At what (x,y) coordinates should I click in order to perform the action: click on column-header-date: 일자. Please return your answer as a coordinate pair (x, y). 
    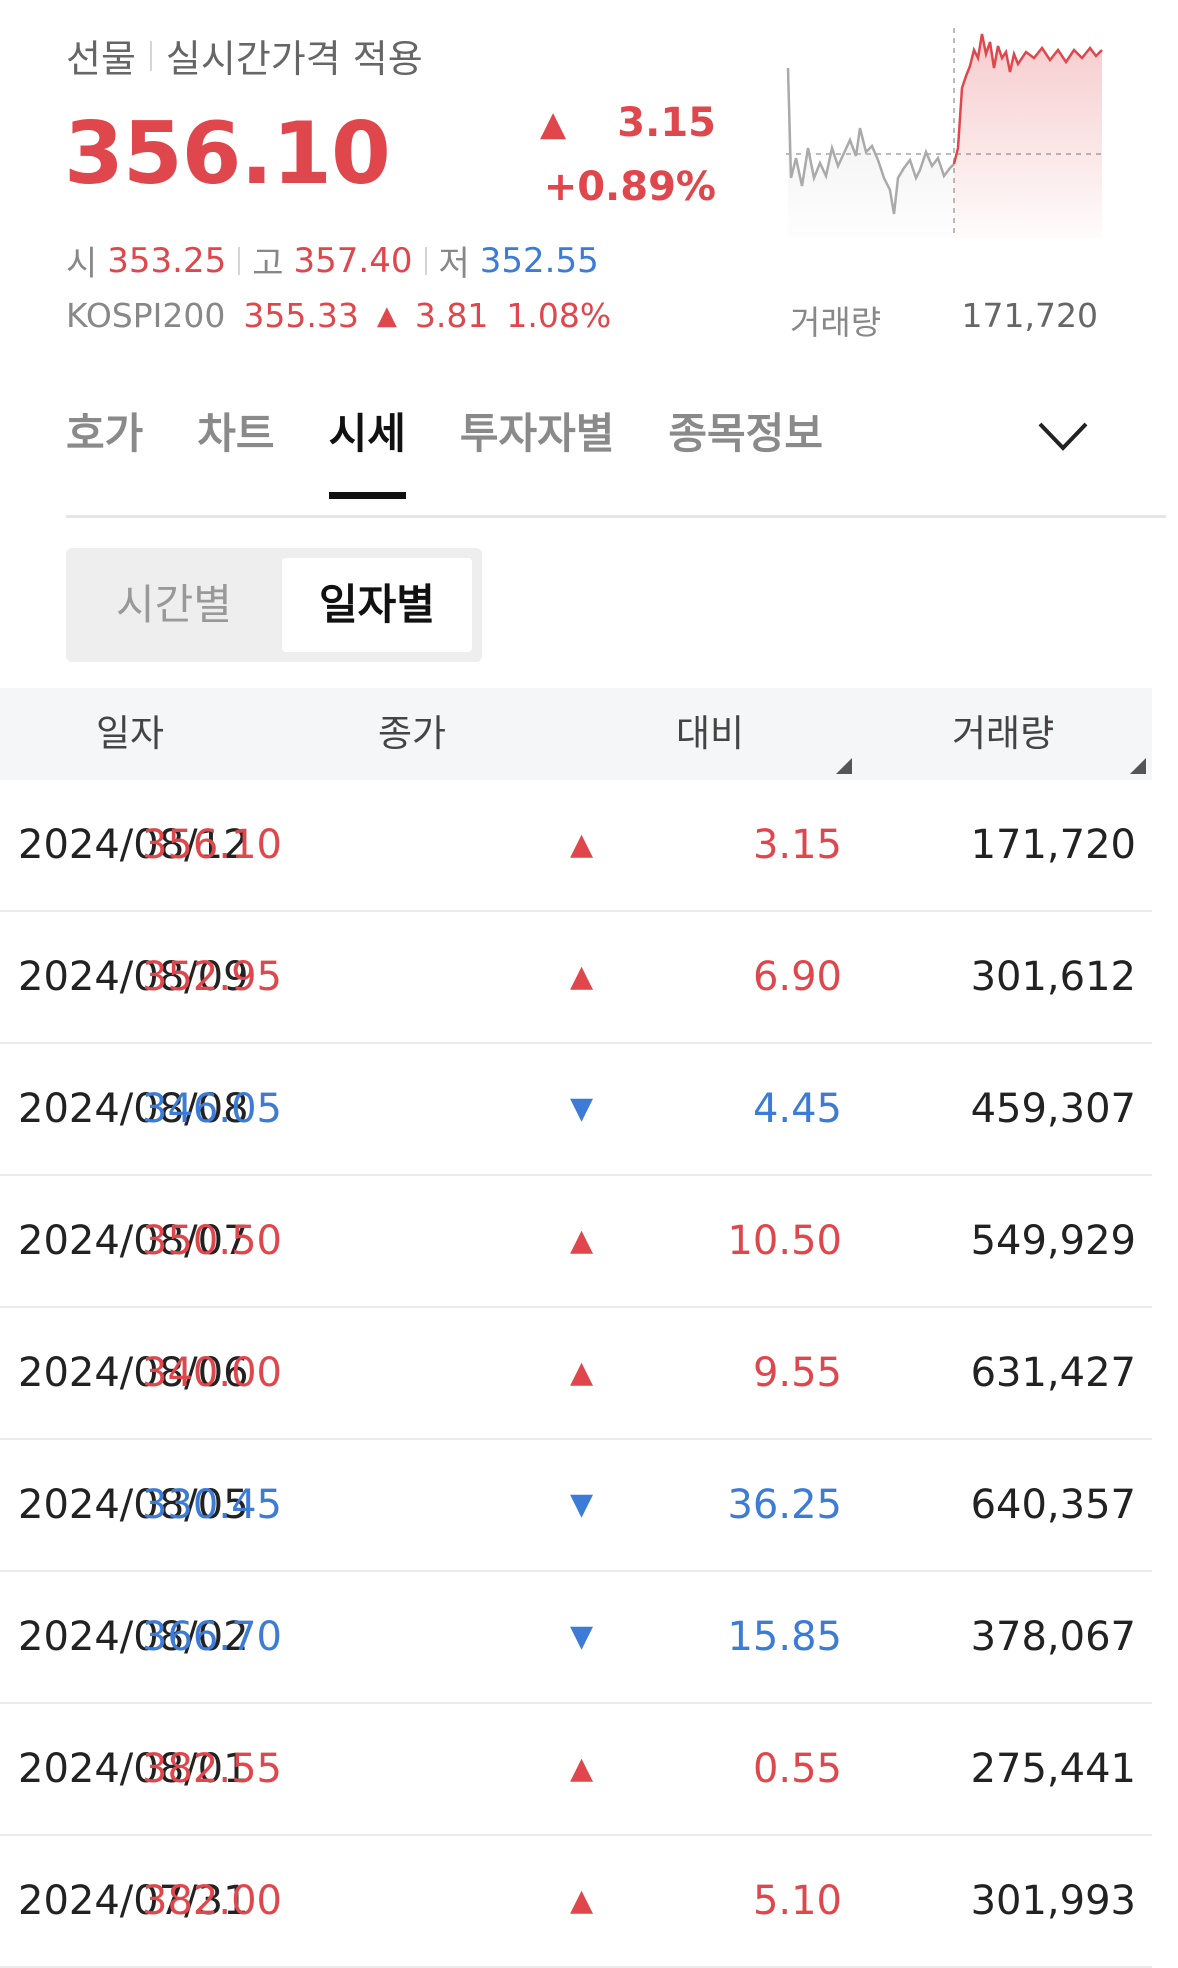
    Looking at the image, I should click on (130, 733).